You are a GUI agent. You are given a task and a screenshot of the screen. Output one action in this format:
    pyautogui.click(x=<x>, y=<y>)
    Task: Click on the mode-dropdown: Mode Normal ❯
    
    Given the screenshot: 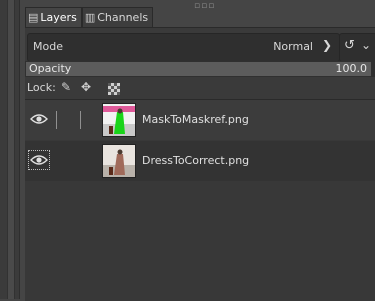 What is the action you would take?
    pyautogui.click(x=183, y=47)
    